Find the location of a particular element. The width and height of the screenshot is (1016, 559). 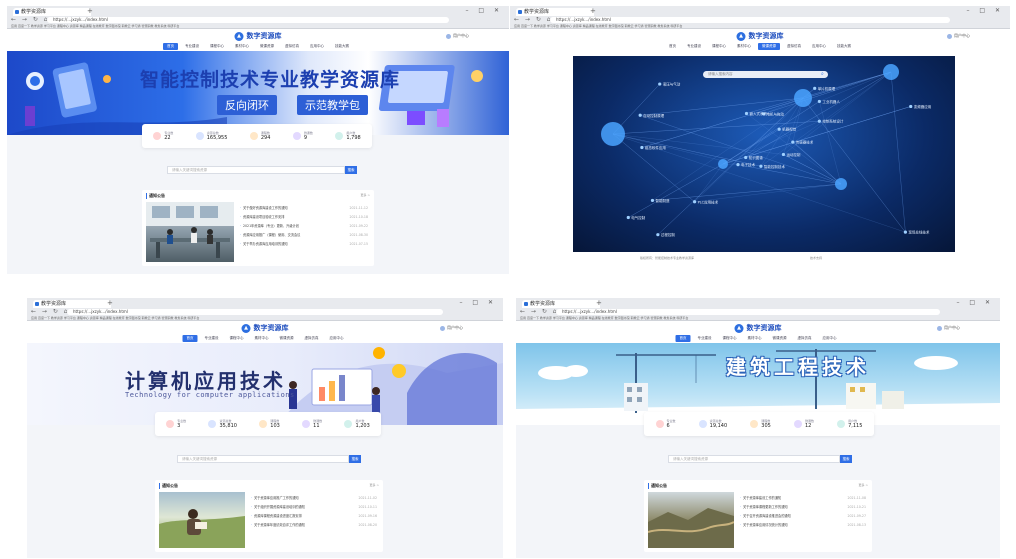

list-item: 2021年资源库（专业）更新、升级计划 2021-09-22 is located at coordinates (304, 226).